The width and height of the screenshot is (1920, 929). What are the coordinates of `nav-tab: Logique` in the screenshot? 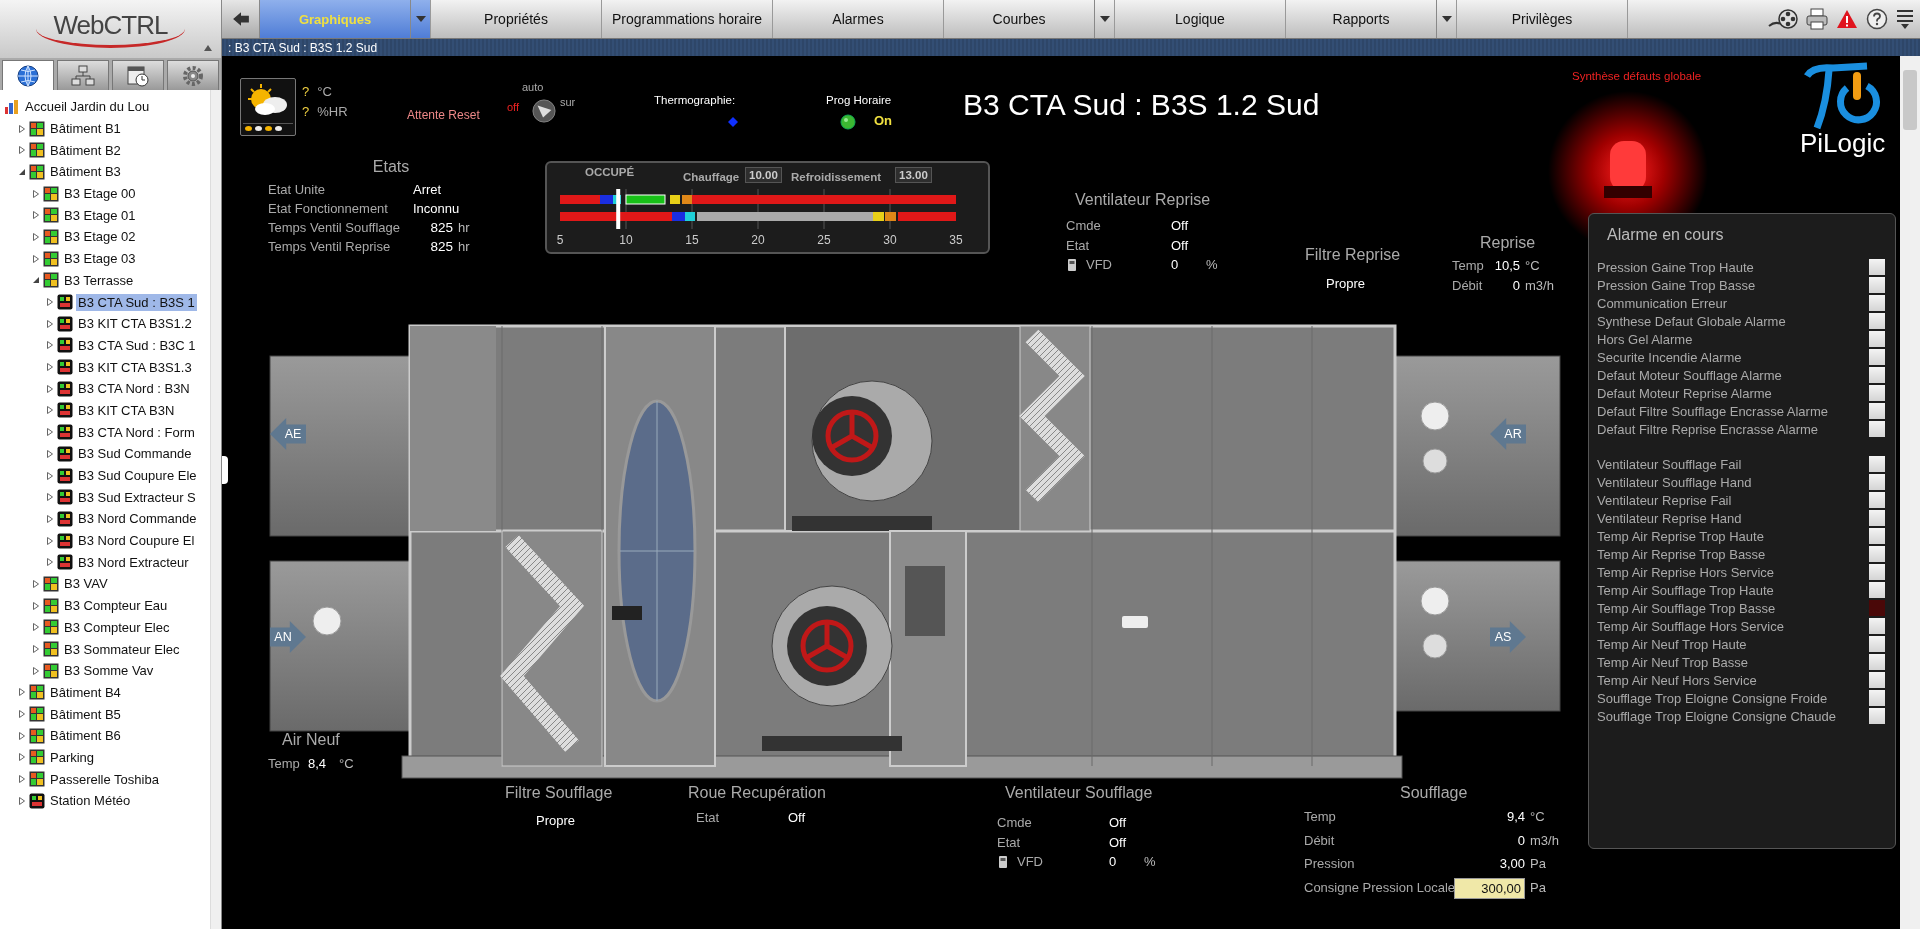 It's located at (1200, 19).